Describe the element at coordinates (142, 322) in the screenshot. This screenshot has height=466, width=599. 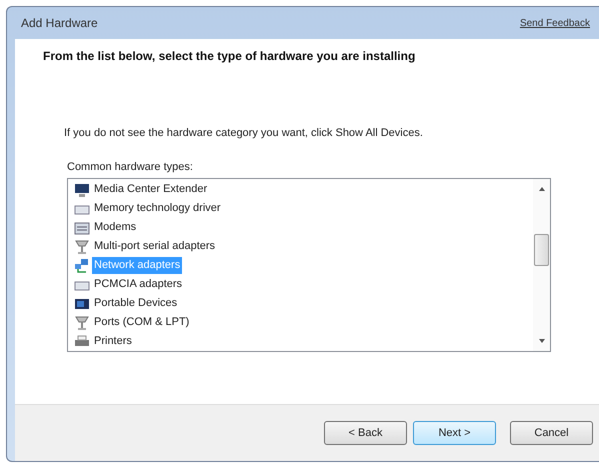
I see `list-item: Ports (COM & LPT)` at that location.